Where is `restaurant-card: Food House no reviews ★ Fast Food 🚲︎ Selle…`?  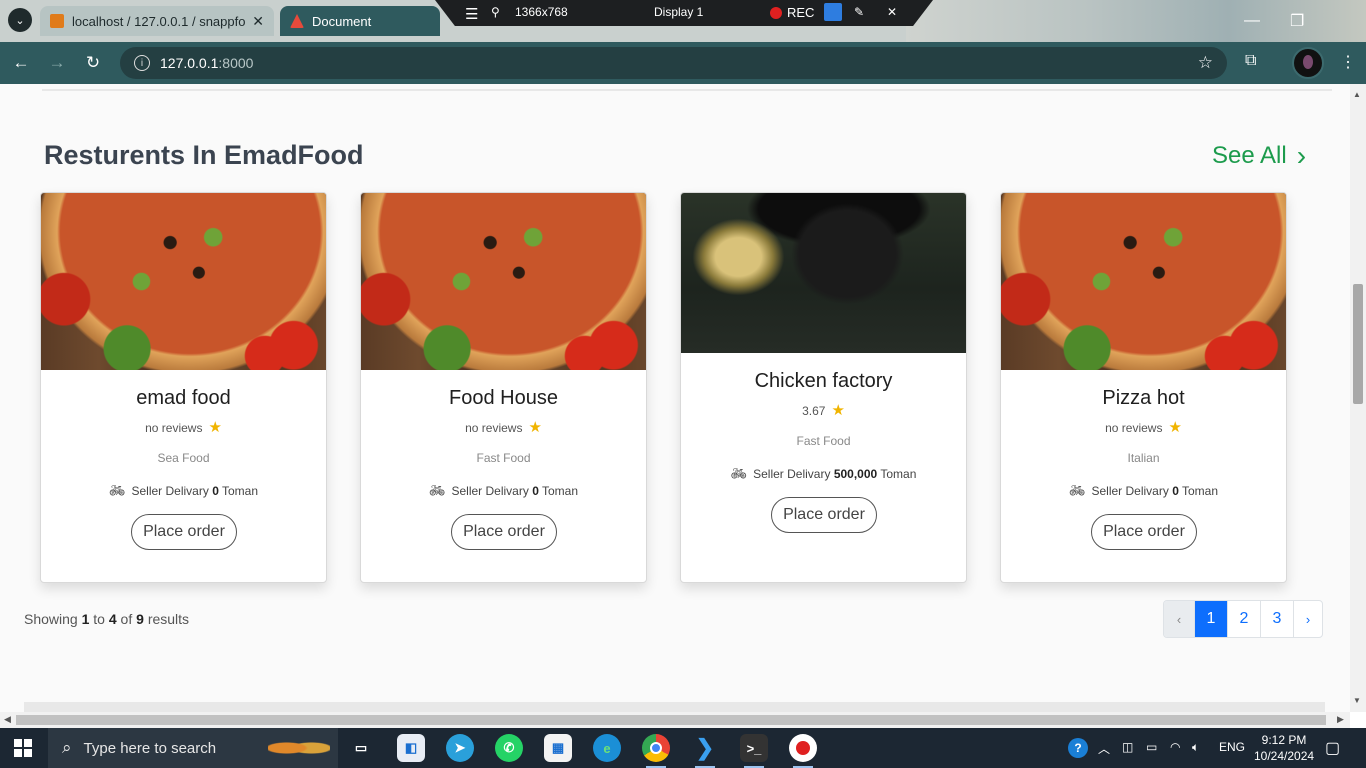
restaurant-card: Food House no reviews ★ Fast Food 🚲︎ Selle… is located at coordinates (503, 387).